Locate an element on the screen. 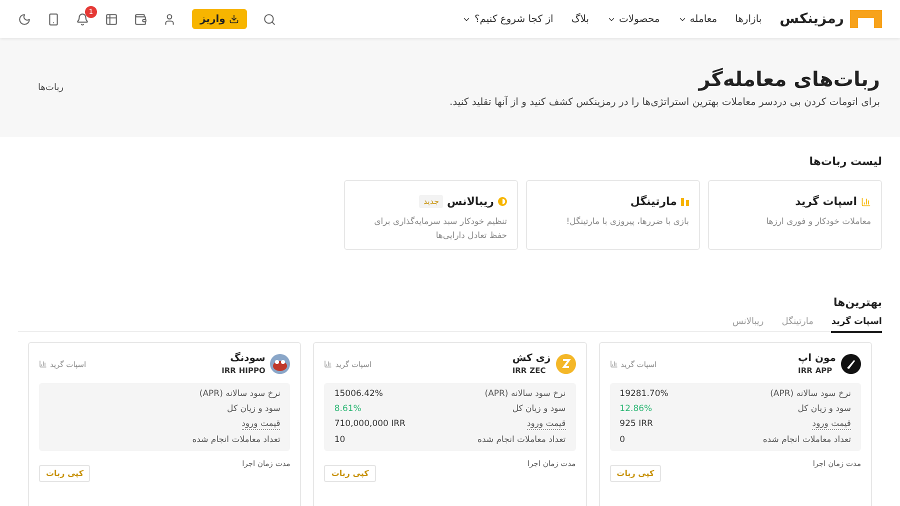 Image resolution: width=900 pixels, height=506 pixels. moon-icon is located at coordinates (24, 19).